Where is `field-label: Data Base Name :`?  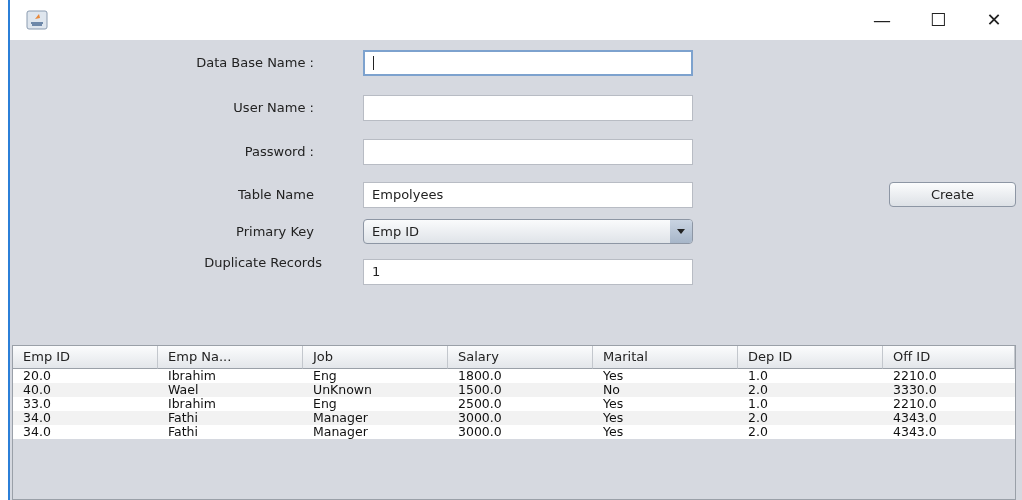
field-label: Data Base Name : is located at coordinates (255, 63).